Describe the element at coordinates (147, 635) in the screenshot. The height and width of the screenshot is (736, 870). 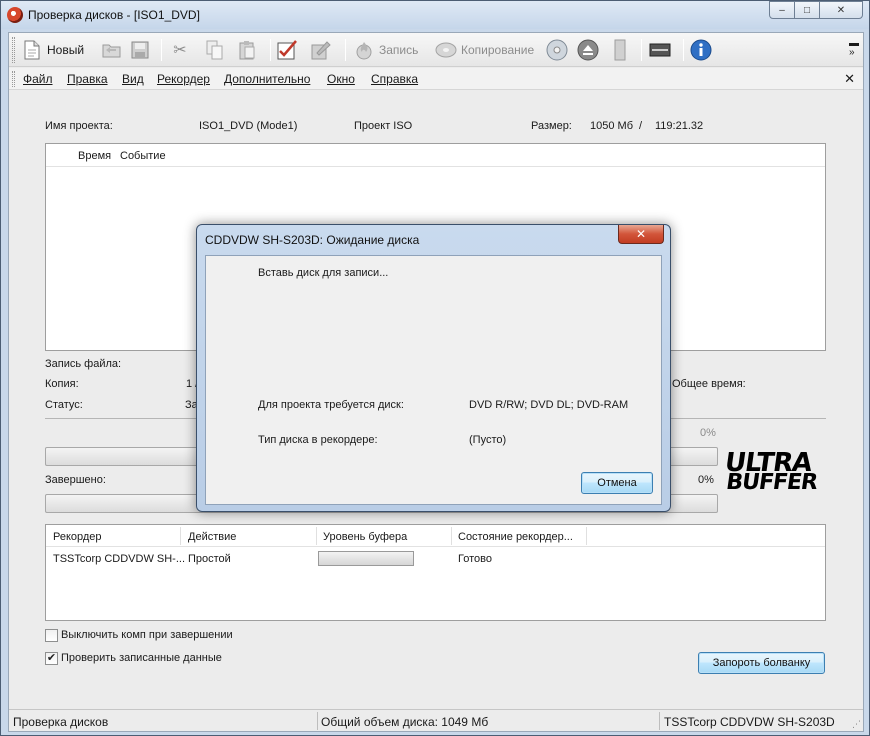
I see `shutdown-label: Выключить комп при завершении` at that location.